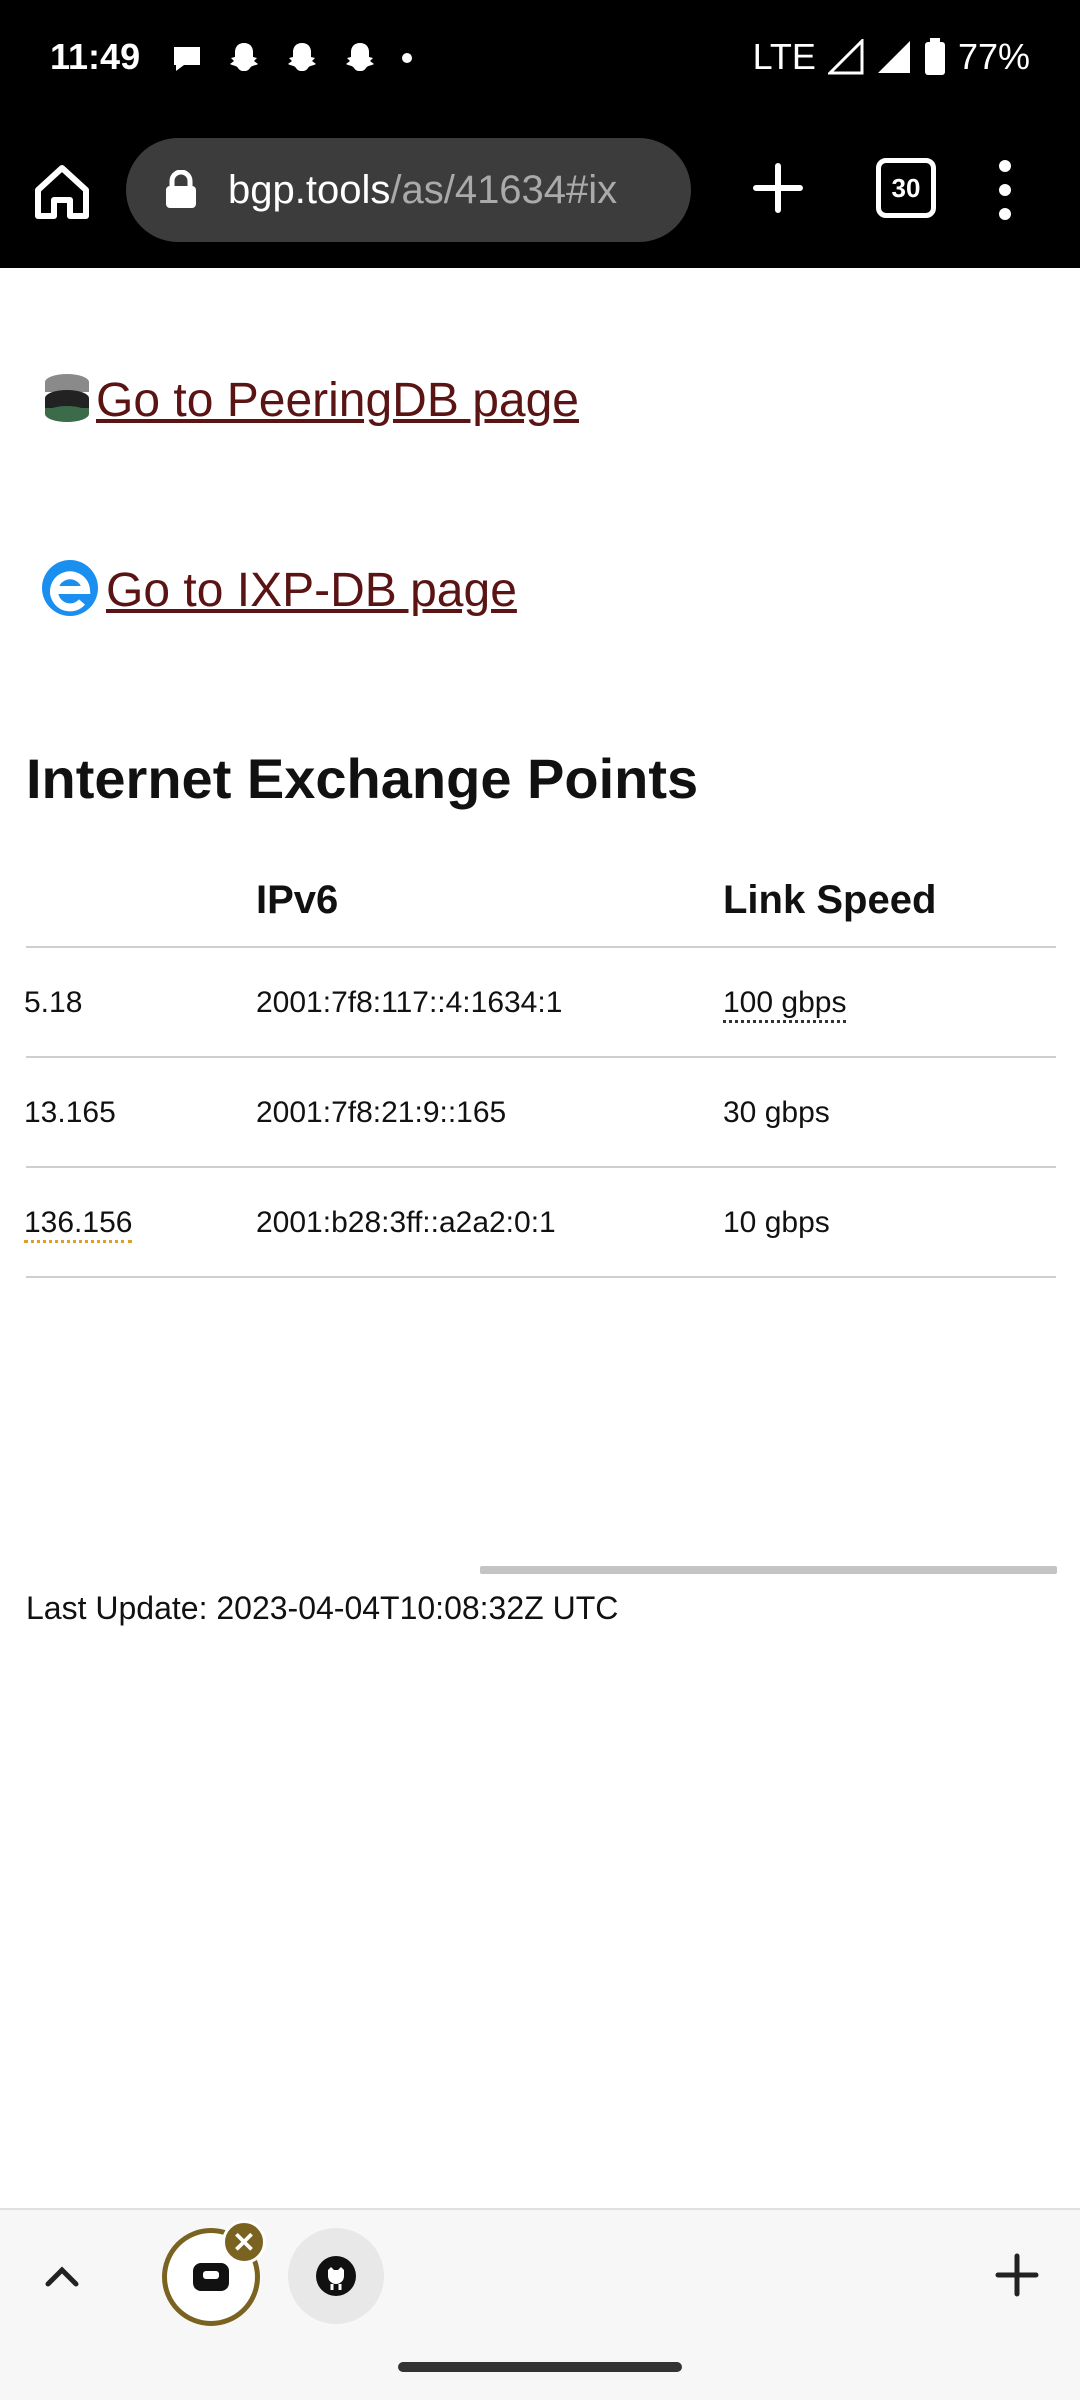 Image resolution: width=1080 pixels, height=2400 pixels. I want to click on battery-percent: 77%, so click(993, 56).